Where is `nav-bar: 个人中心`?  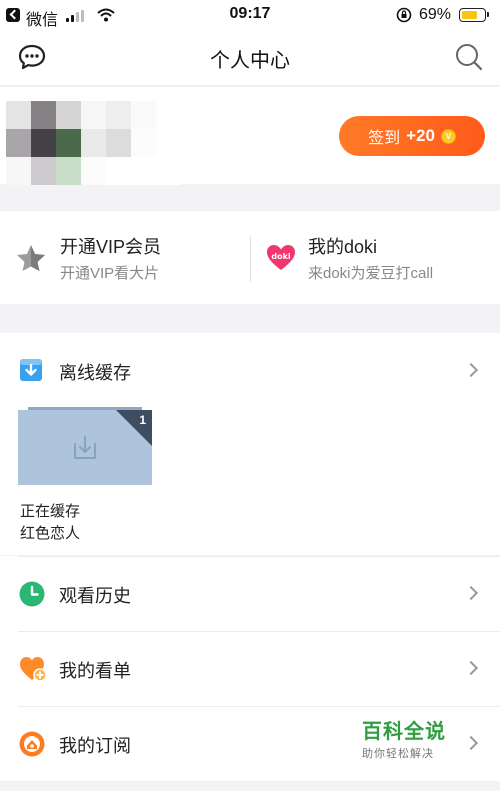
nav-bar: 个人中心 is located at coordinates (250, 58).